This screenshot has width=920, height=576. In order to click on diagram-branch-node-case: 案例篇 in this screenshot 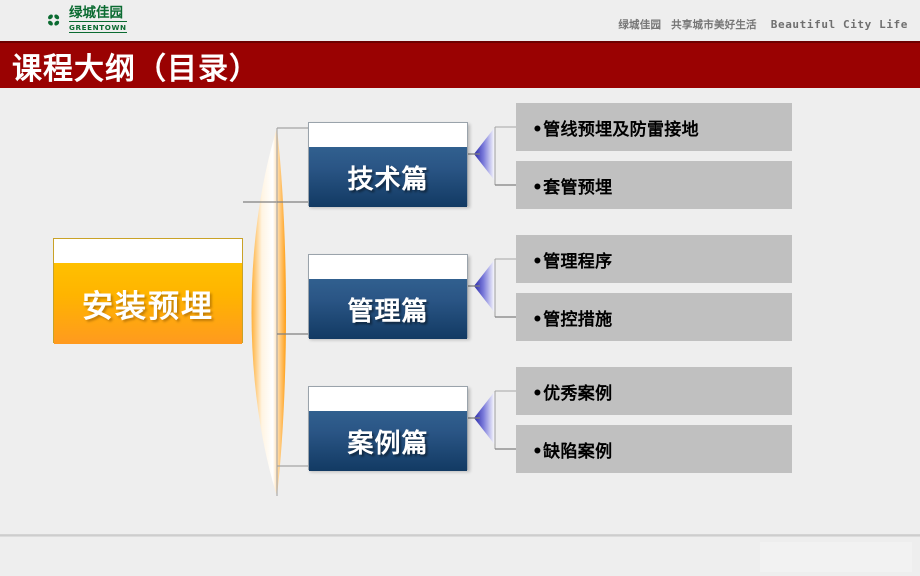, I will do `click(388, 428)`.